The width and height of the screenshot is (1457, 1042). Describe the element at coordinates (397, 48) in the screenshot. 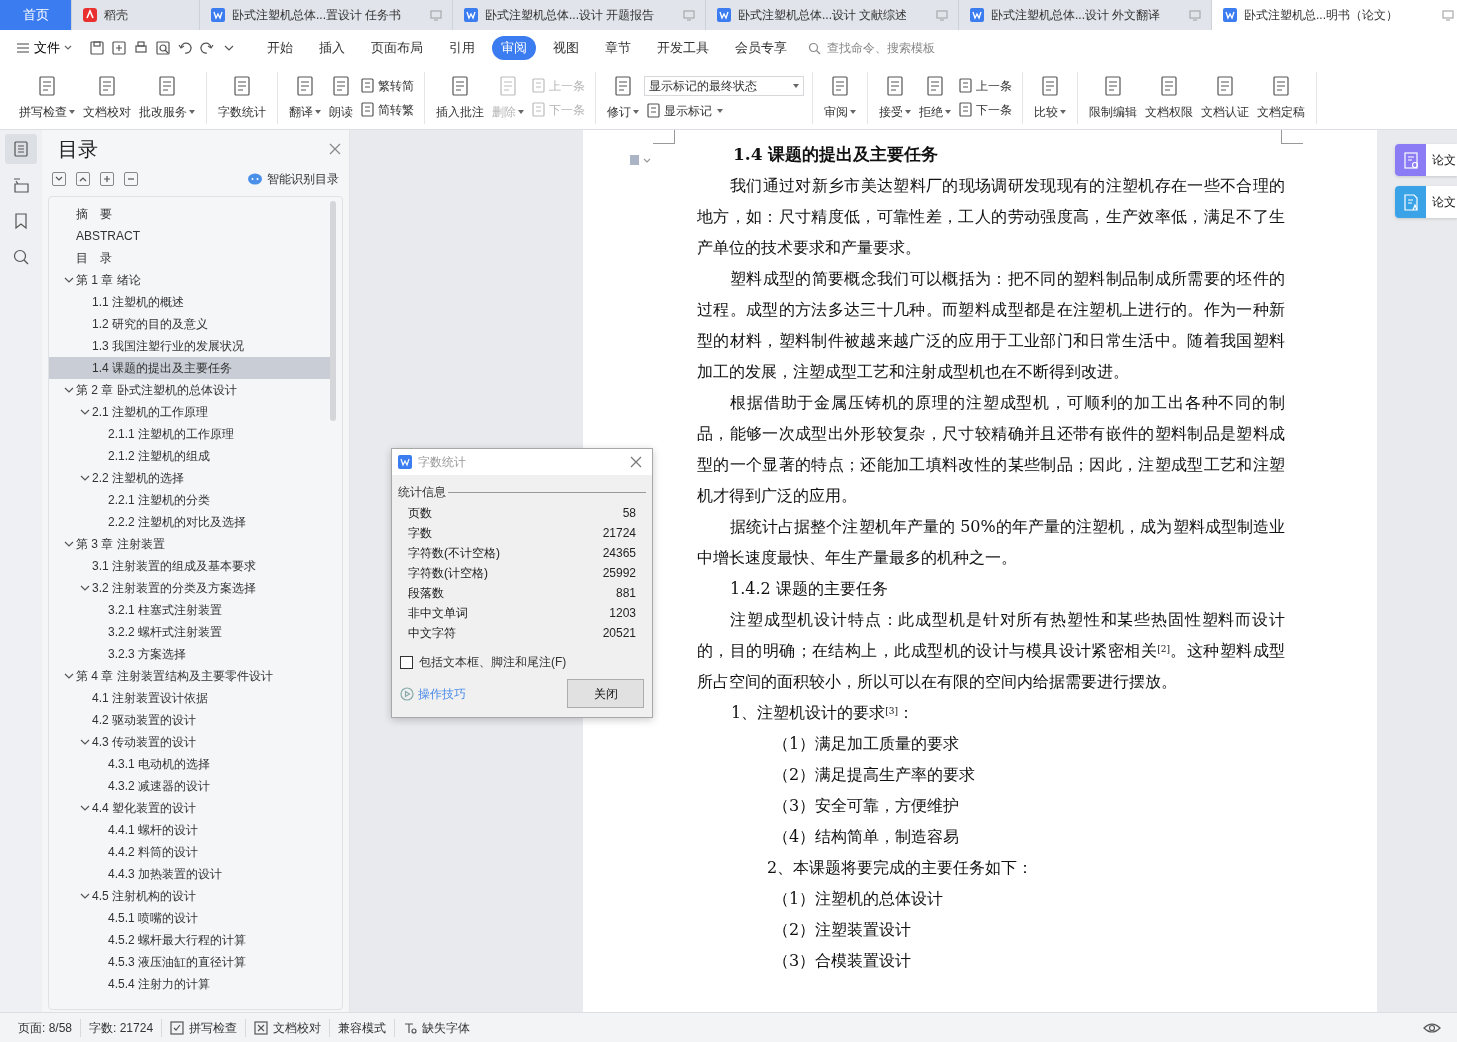

I see `ribbon-tab: 页面布局` at that location.